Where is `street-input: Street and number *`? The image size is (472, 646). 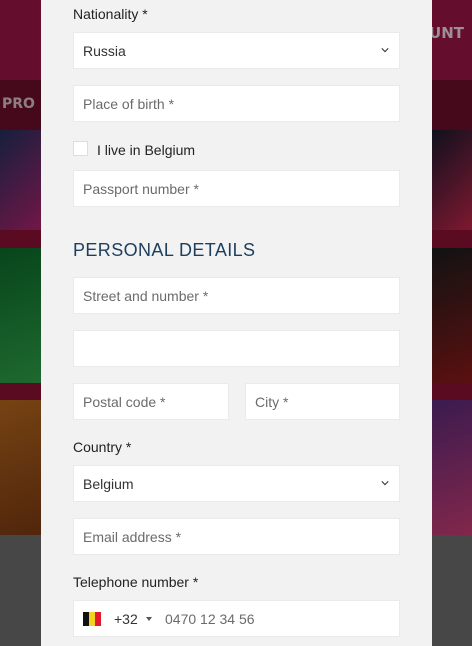 street-input: Street and number * is located at coordinates (236, 295).